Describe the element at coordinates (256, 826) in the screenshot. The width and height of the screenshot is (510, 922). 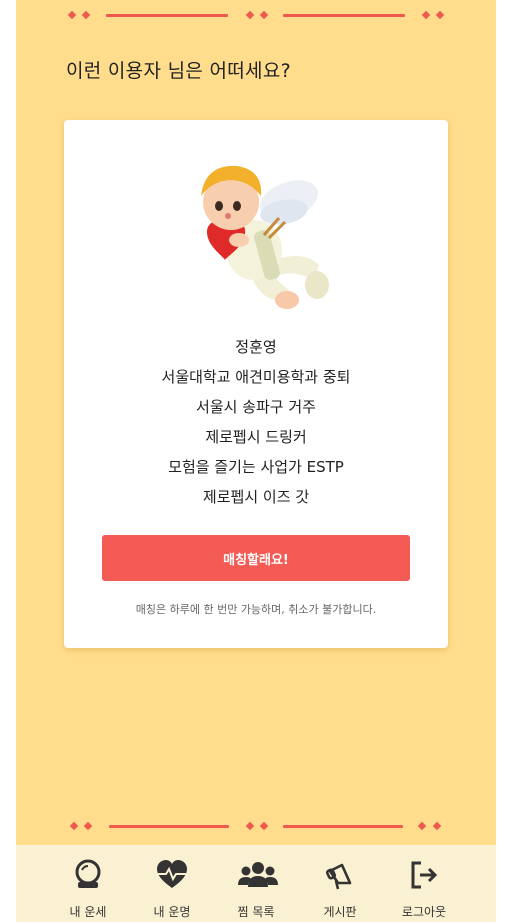
I see `bottom-decoration` at that location.